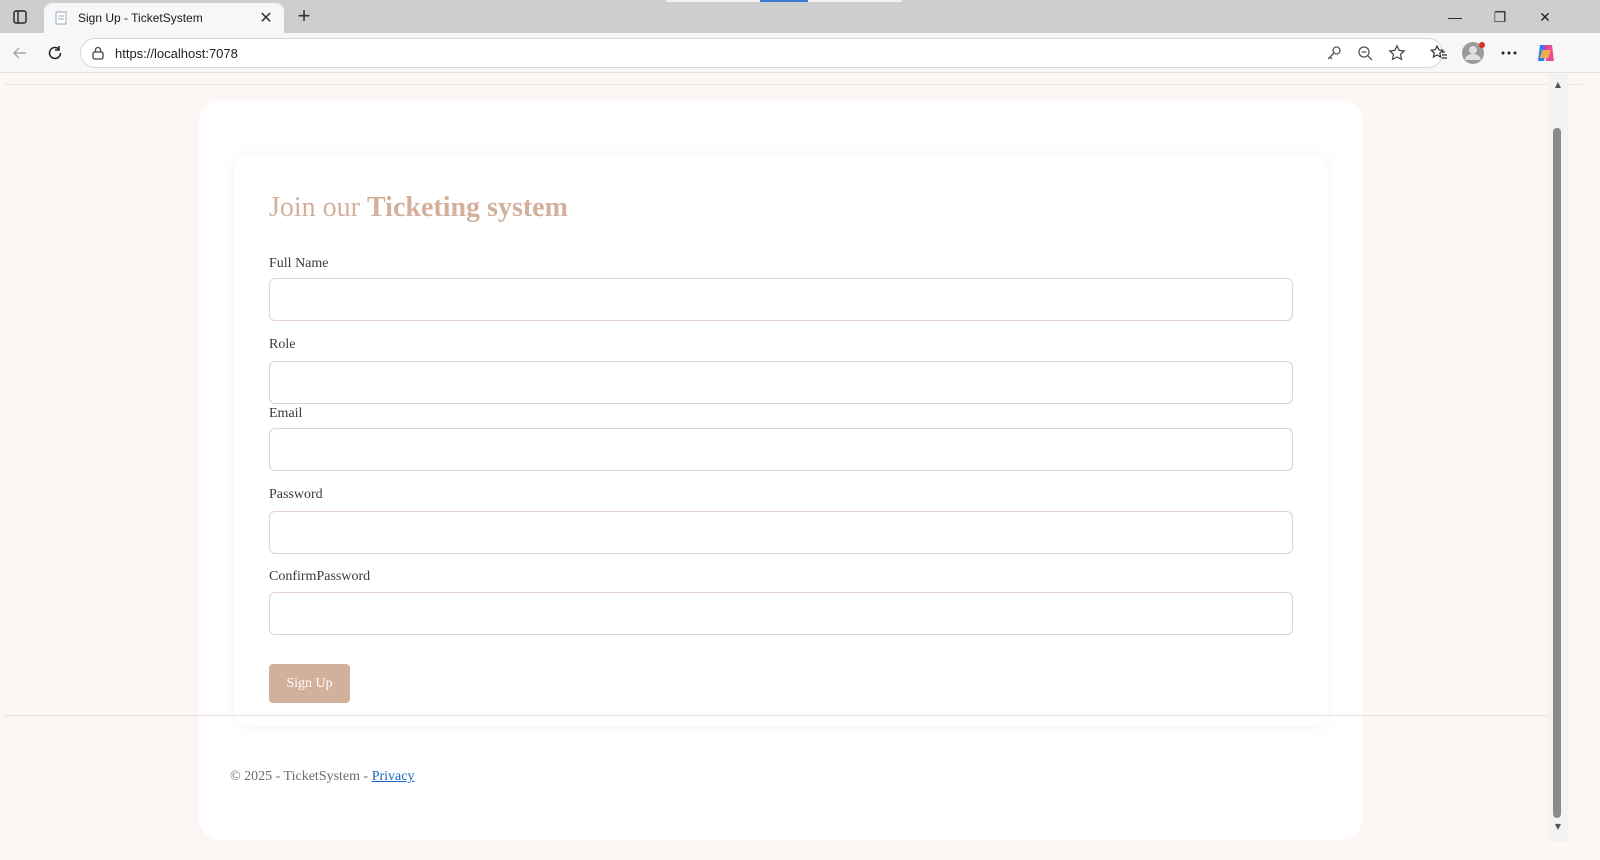 This screenshot has height=860, width=1600. What do you see at coordinates (781, 532) in the screenshot?
I see `password-input` at bounding box center [781, 532].